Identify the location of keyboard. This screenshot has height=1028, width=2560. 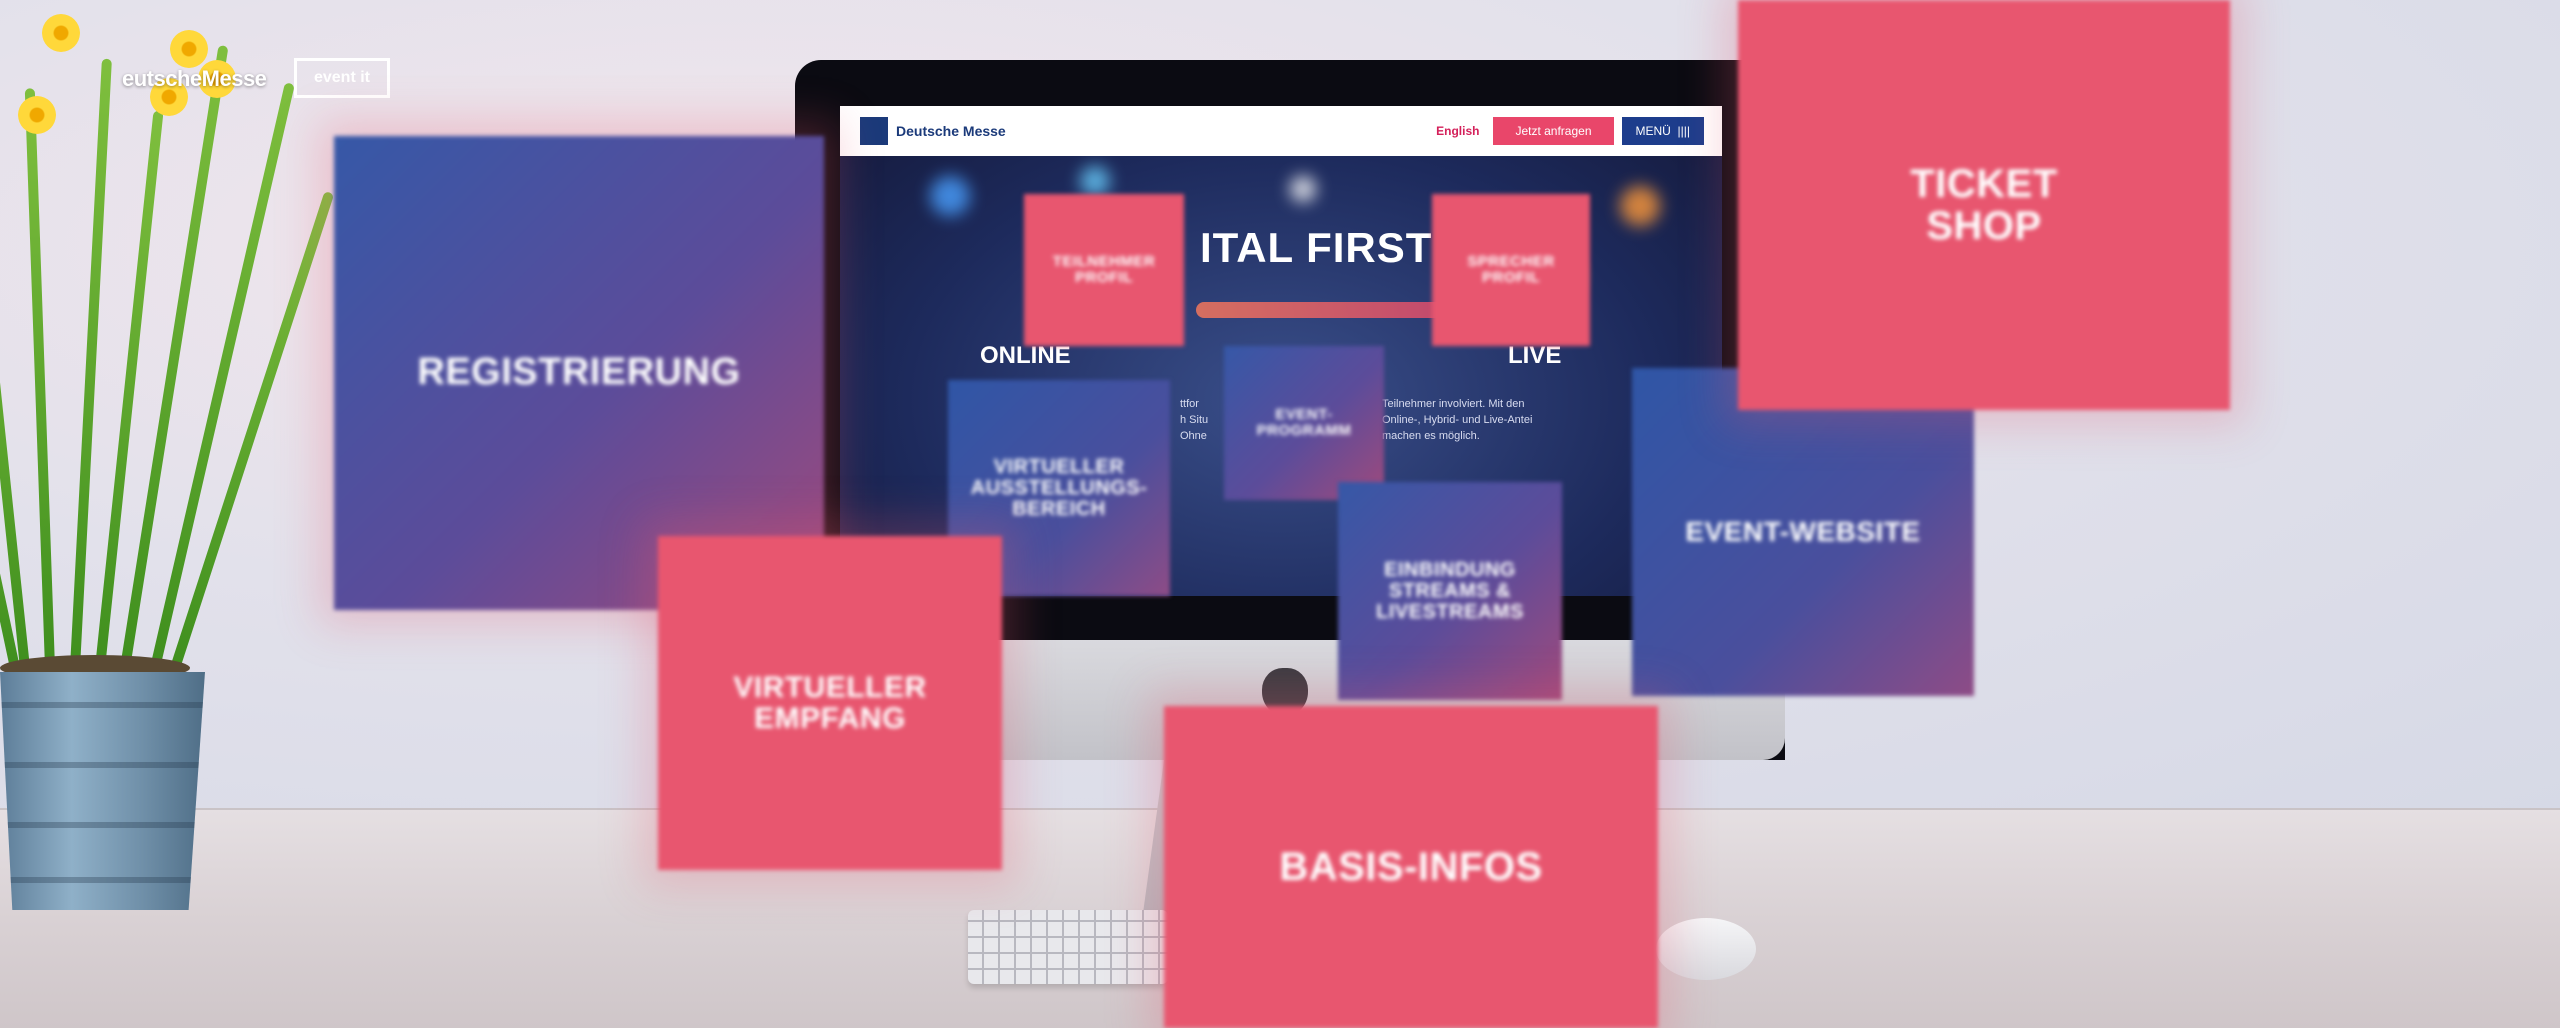
(1068, 947).